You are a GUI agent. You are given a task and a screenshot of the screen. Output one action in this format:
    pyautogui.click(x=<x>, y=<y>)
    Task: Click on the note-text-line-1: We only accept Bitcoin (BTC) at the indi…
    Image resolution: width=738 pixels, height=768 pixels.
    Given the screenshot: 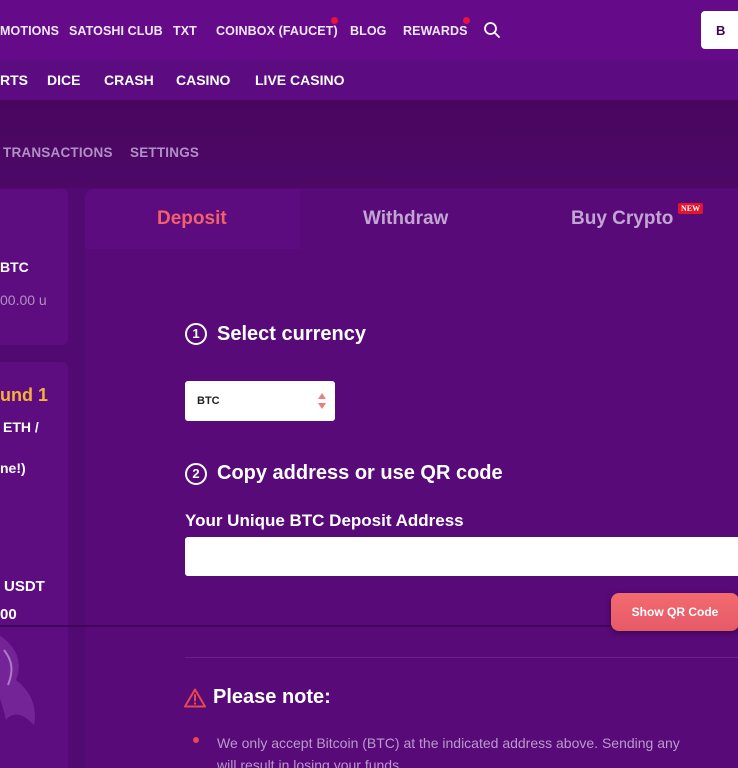 What is the action you would take?
    pyautogui.click(x=448, y=743)
    